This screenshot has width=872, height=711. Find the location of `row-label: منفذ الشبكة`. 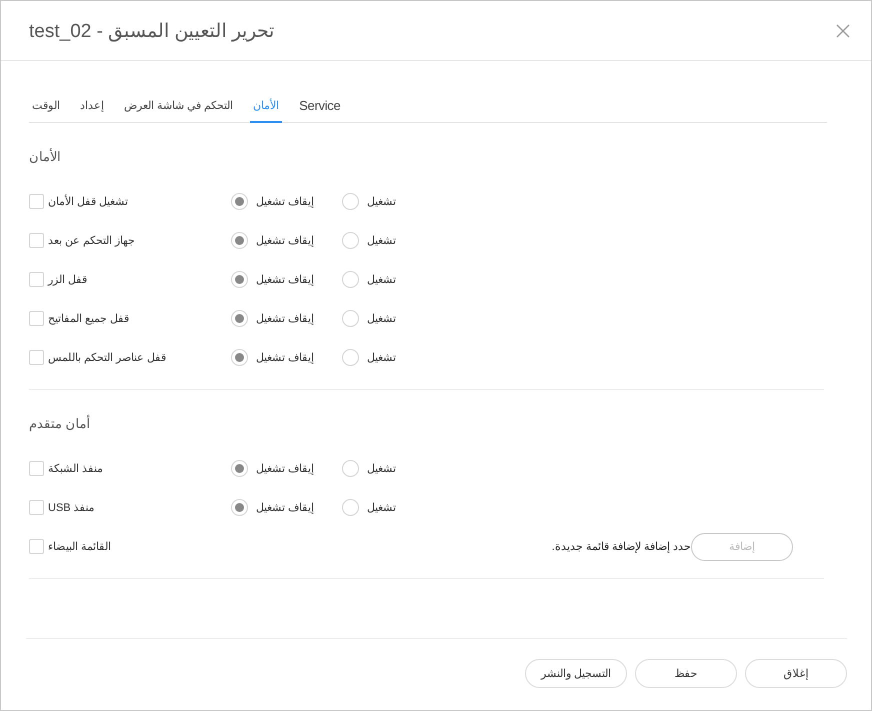

row-label: منفذ الشبكة is located at coordinates (76, 468).